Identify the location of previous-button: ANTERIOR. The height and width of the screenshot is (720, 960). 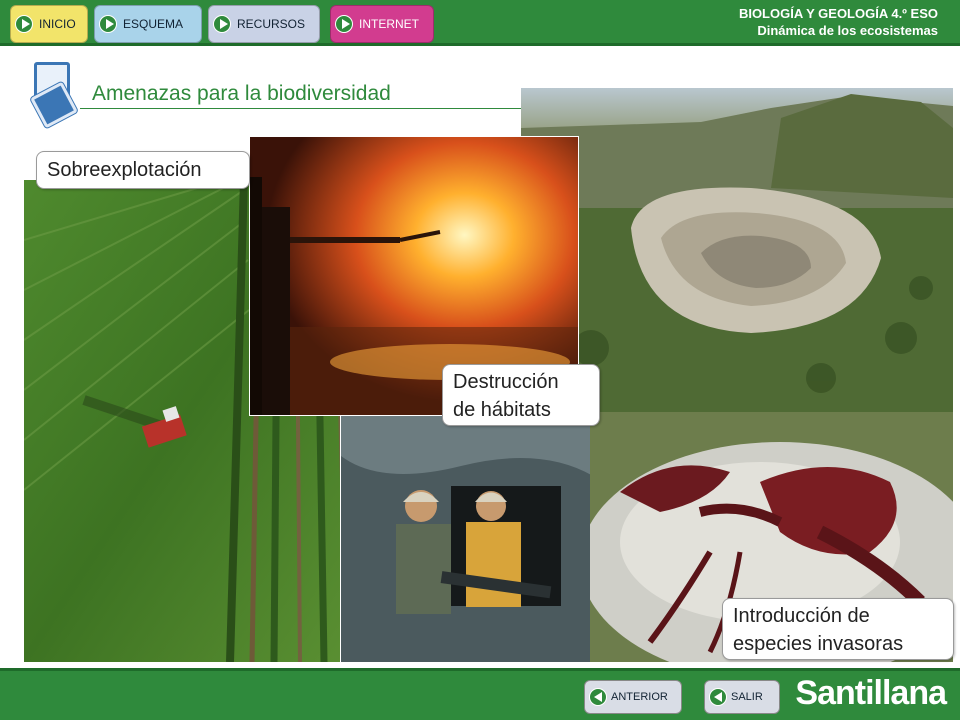
(633, 697).